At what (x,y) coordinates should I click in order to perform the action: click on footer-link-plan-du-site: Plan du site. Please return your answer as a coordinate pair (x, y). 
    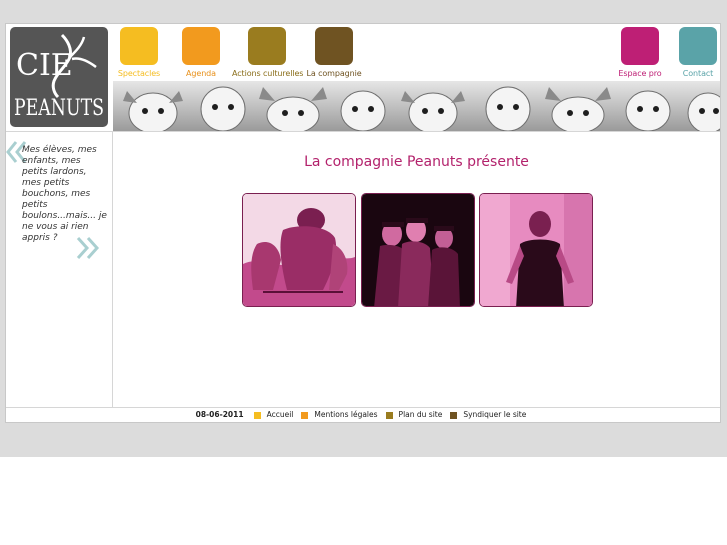
    Looking at the image, I should click on (414, 415).